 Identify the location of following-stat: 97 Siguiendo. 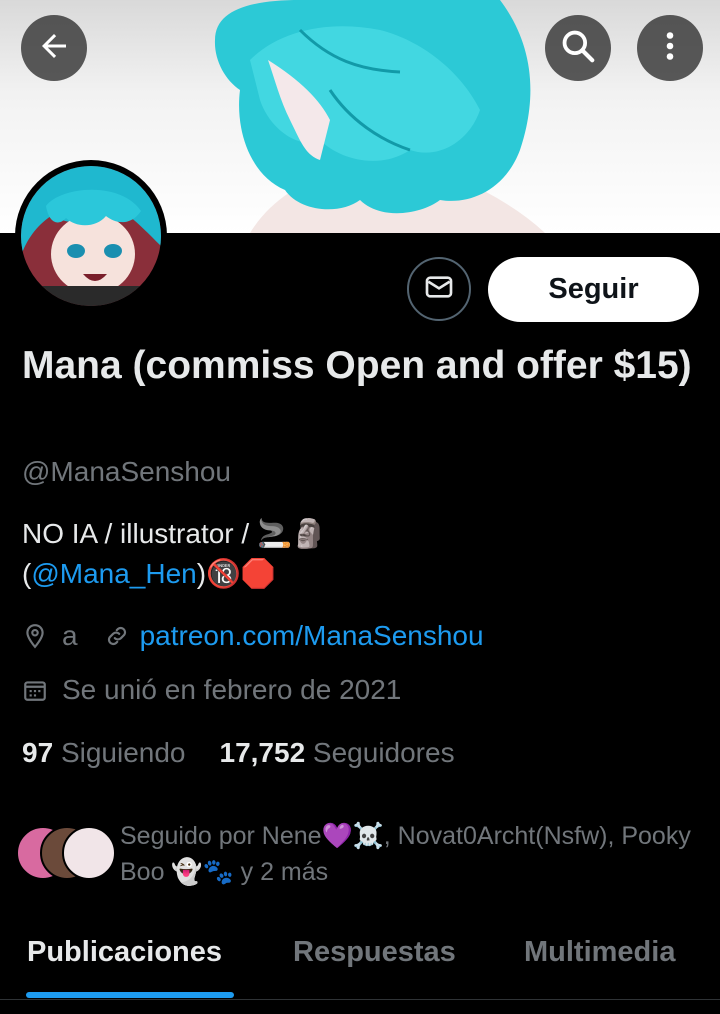
(104, 753).